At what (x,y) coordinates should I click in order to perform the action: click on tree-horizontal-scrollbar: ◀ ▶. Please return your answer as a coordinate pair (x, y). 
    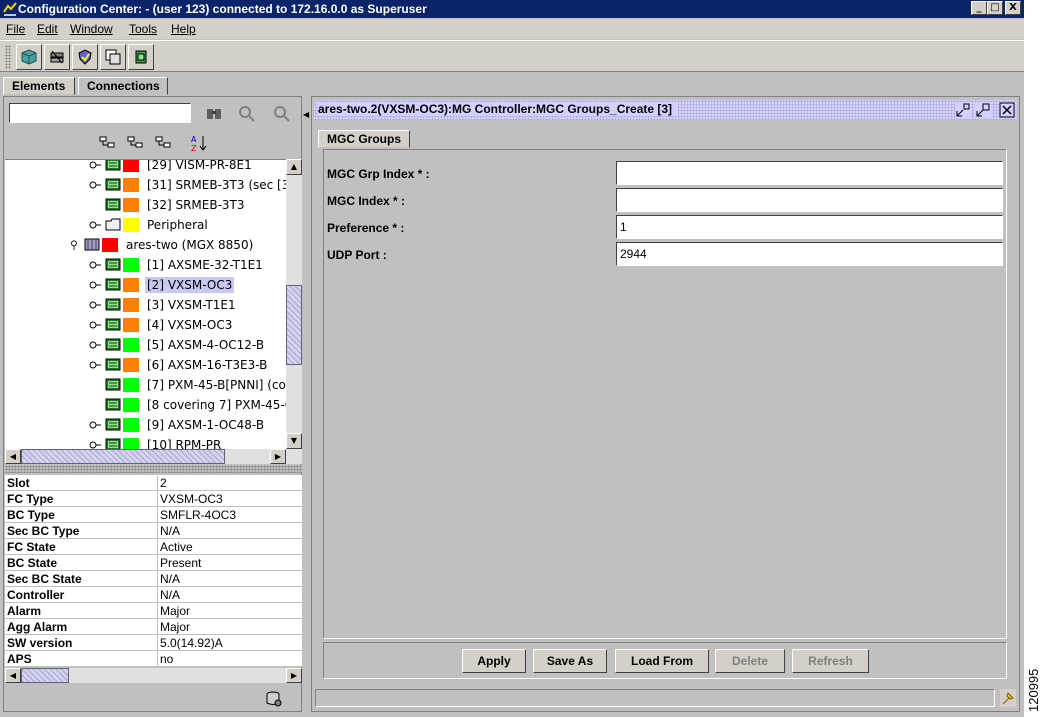
    Looking at the image, I should click on (153, 456).